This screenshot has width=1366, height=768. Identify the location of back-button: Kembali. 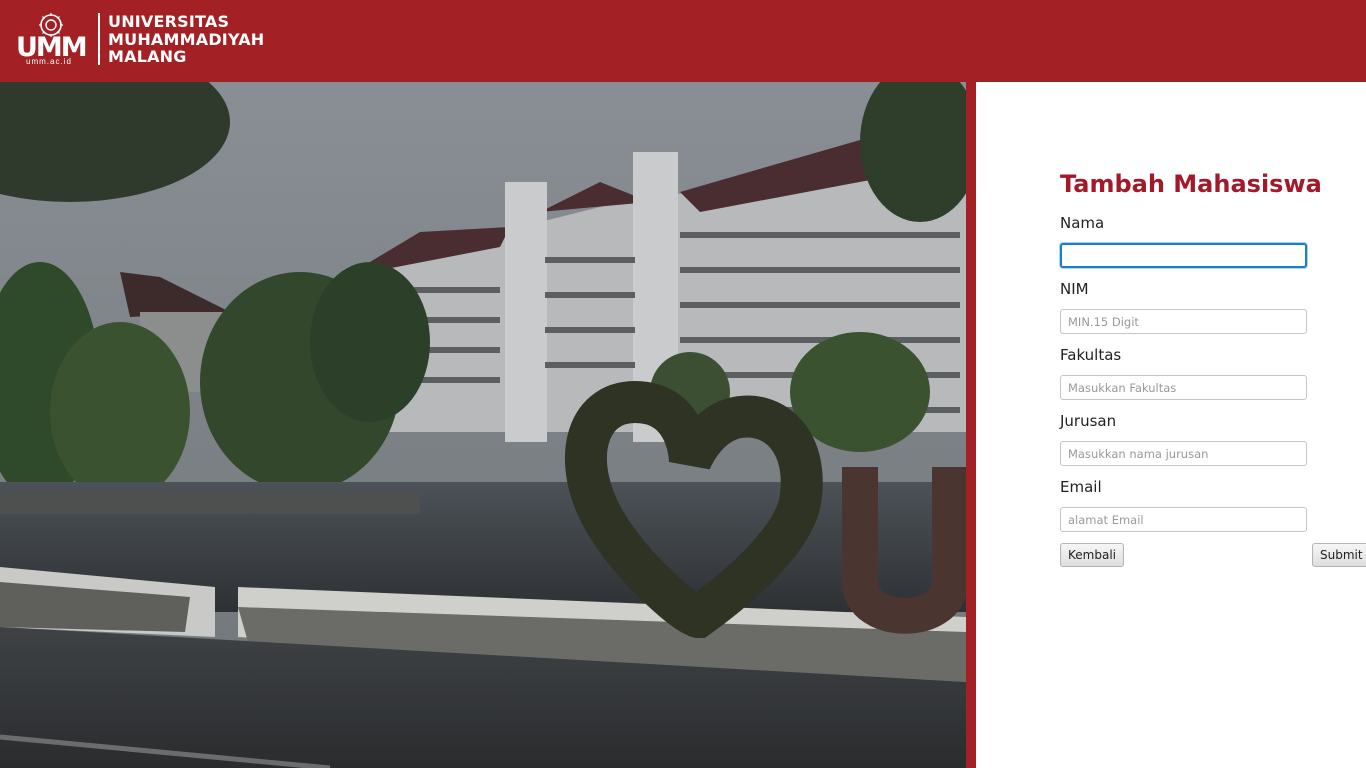
(1092, 555).